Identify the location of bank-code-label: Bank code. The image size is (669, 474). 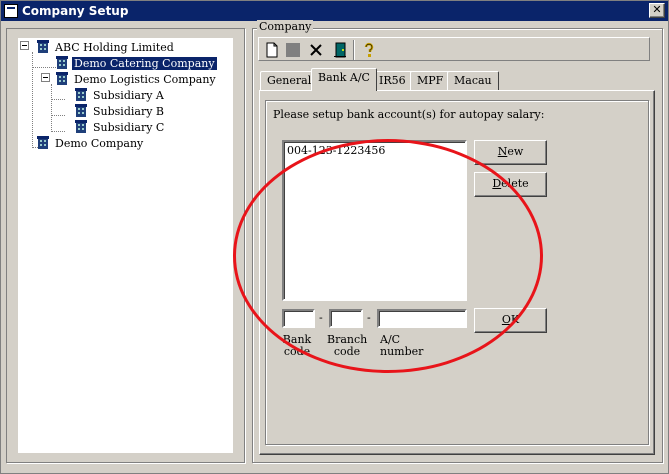
(297, 346).